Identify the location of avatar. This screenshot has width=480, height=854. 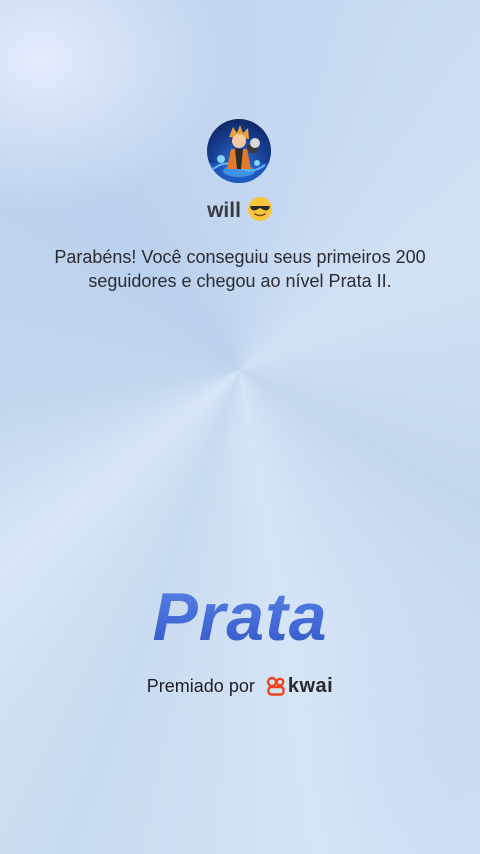
(239, 151).